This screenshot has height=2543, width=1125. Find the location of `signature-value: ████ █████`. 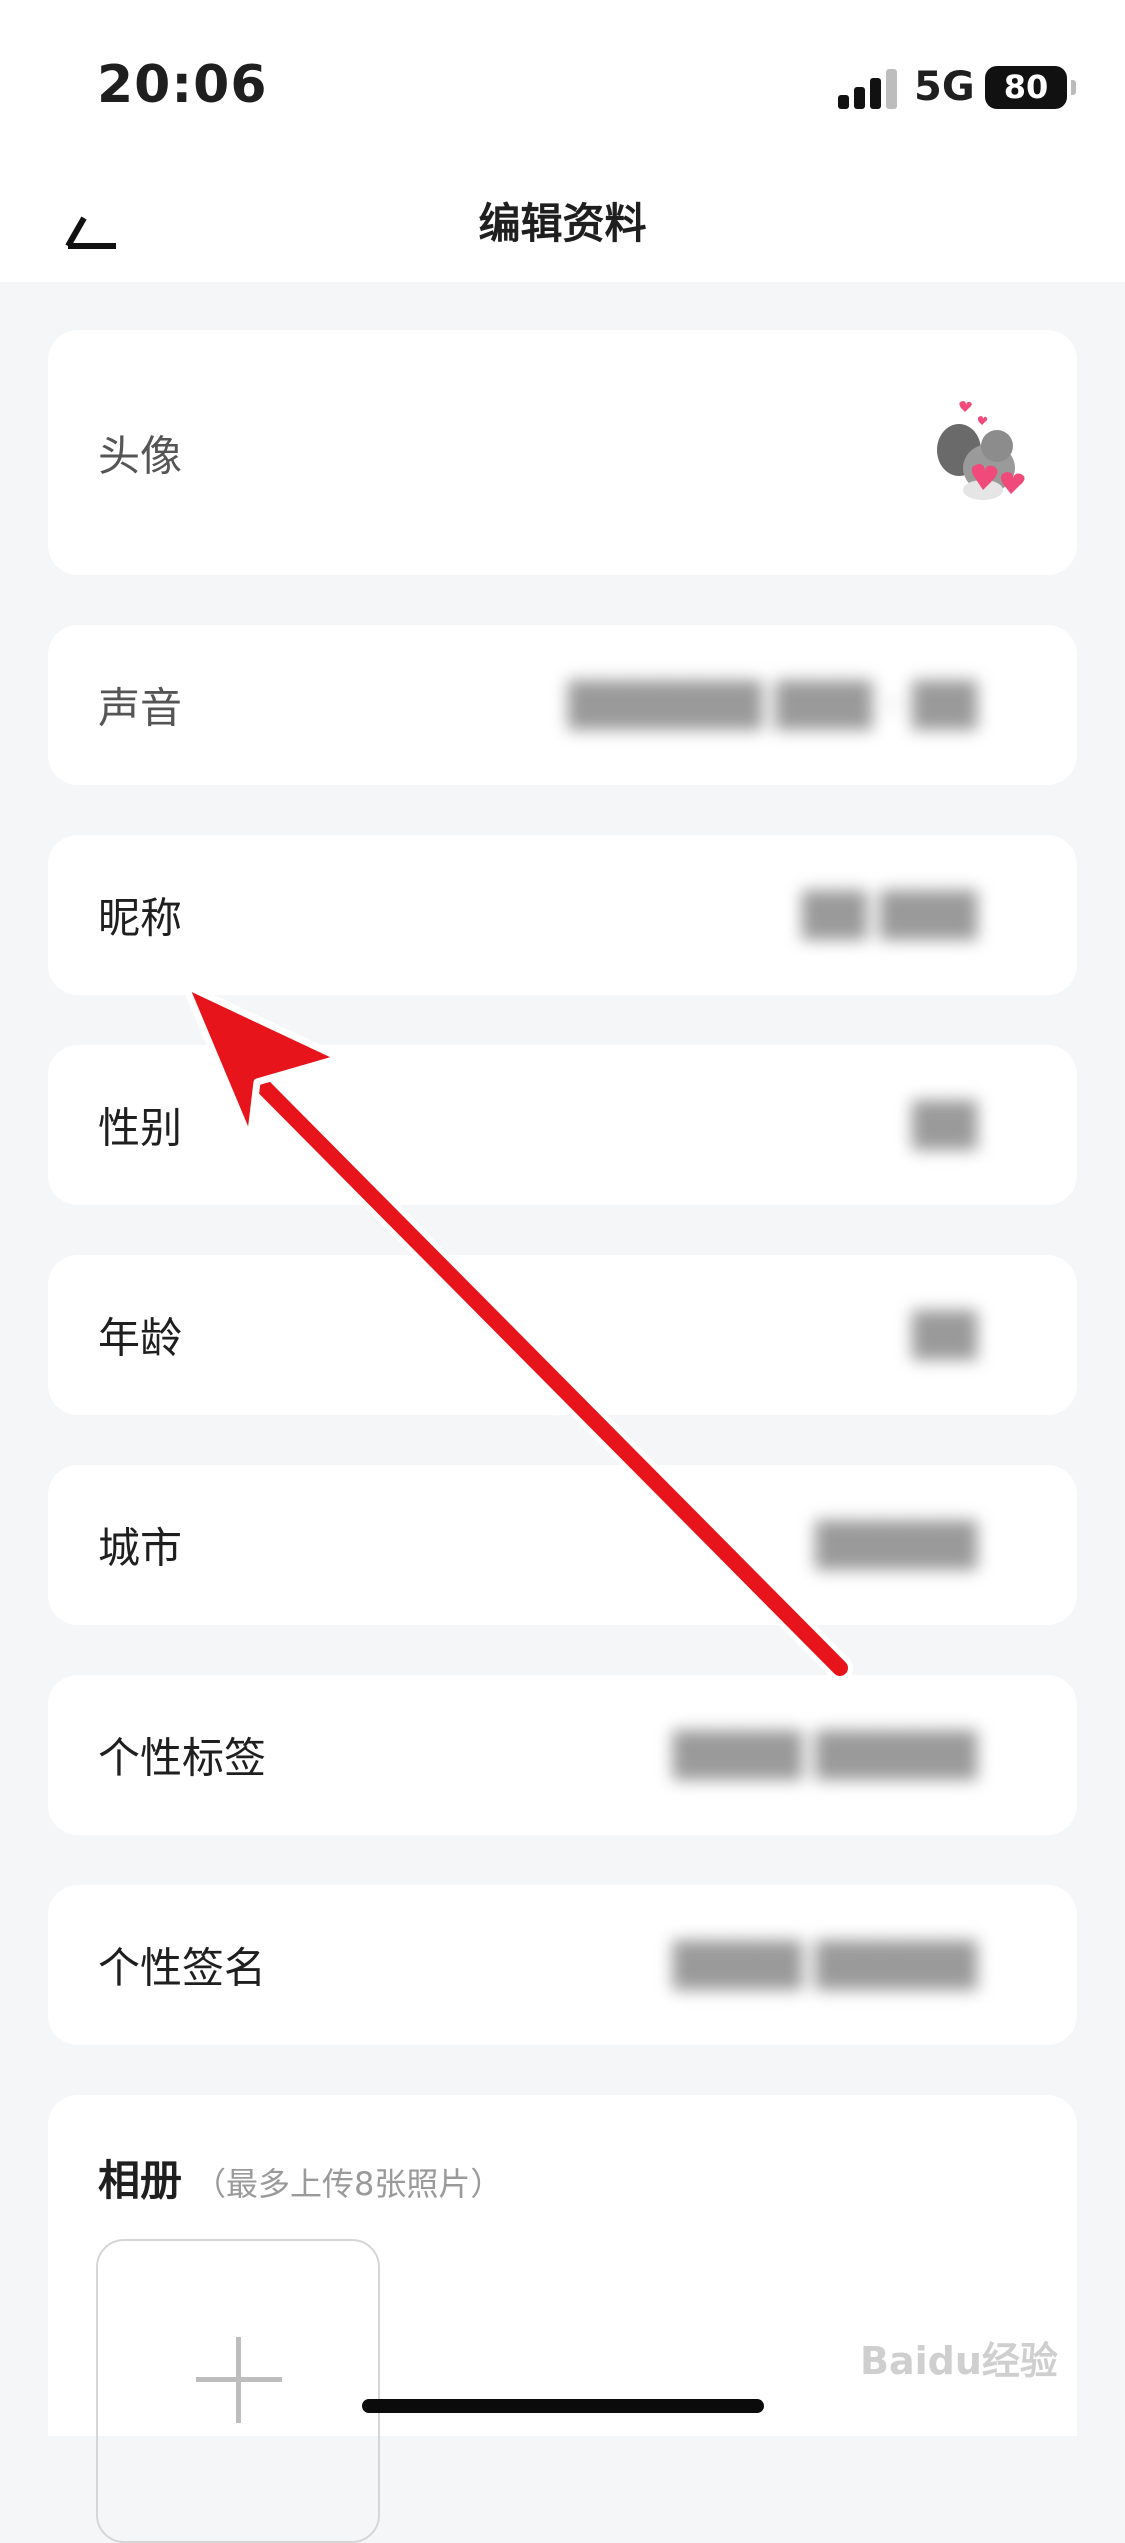

signature-value: ████ █████ is located at coordinates (824, 1965).